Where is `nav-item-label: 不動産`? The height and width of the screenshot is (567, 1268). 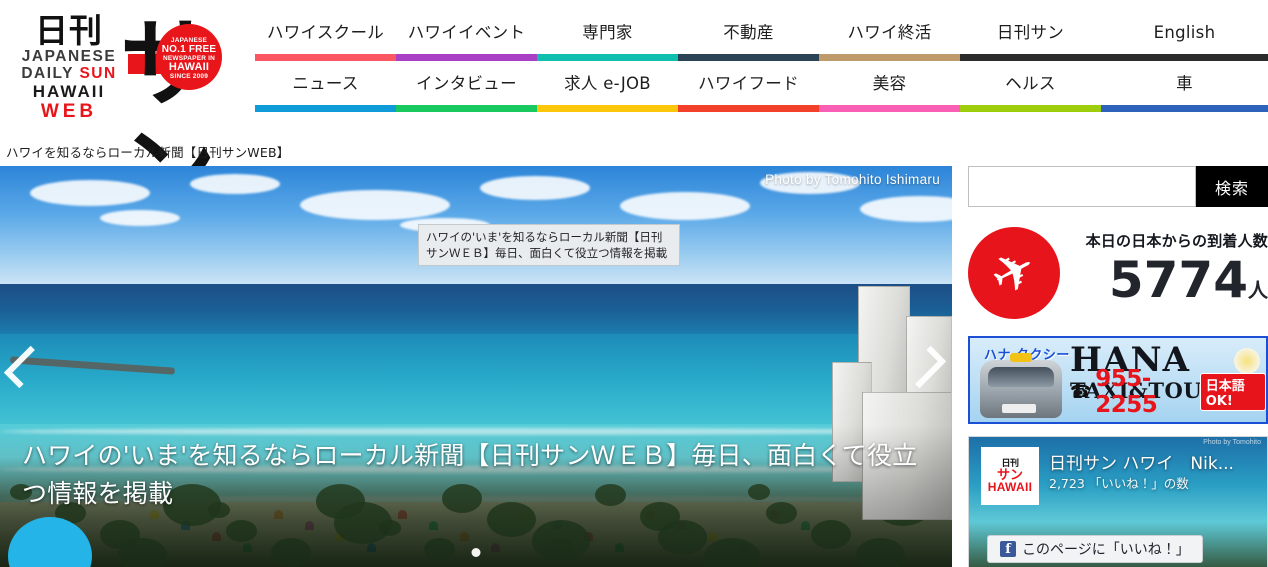
nav-item-label: 不動産 is located at coordinates (748, 32).